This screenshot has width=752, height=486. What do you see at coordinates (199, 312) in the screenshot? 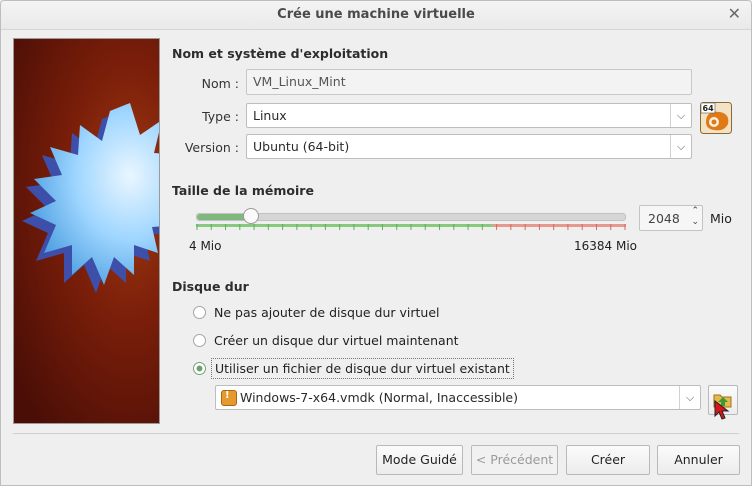
I see `radio-no-disk` at bounding box center [199, 312].